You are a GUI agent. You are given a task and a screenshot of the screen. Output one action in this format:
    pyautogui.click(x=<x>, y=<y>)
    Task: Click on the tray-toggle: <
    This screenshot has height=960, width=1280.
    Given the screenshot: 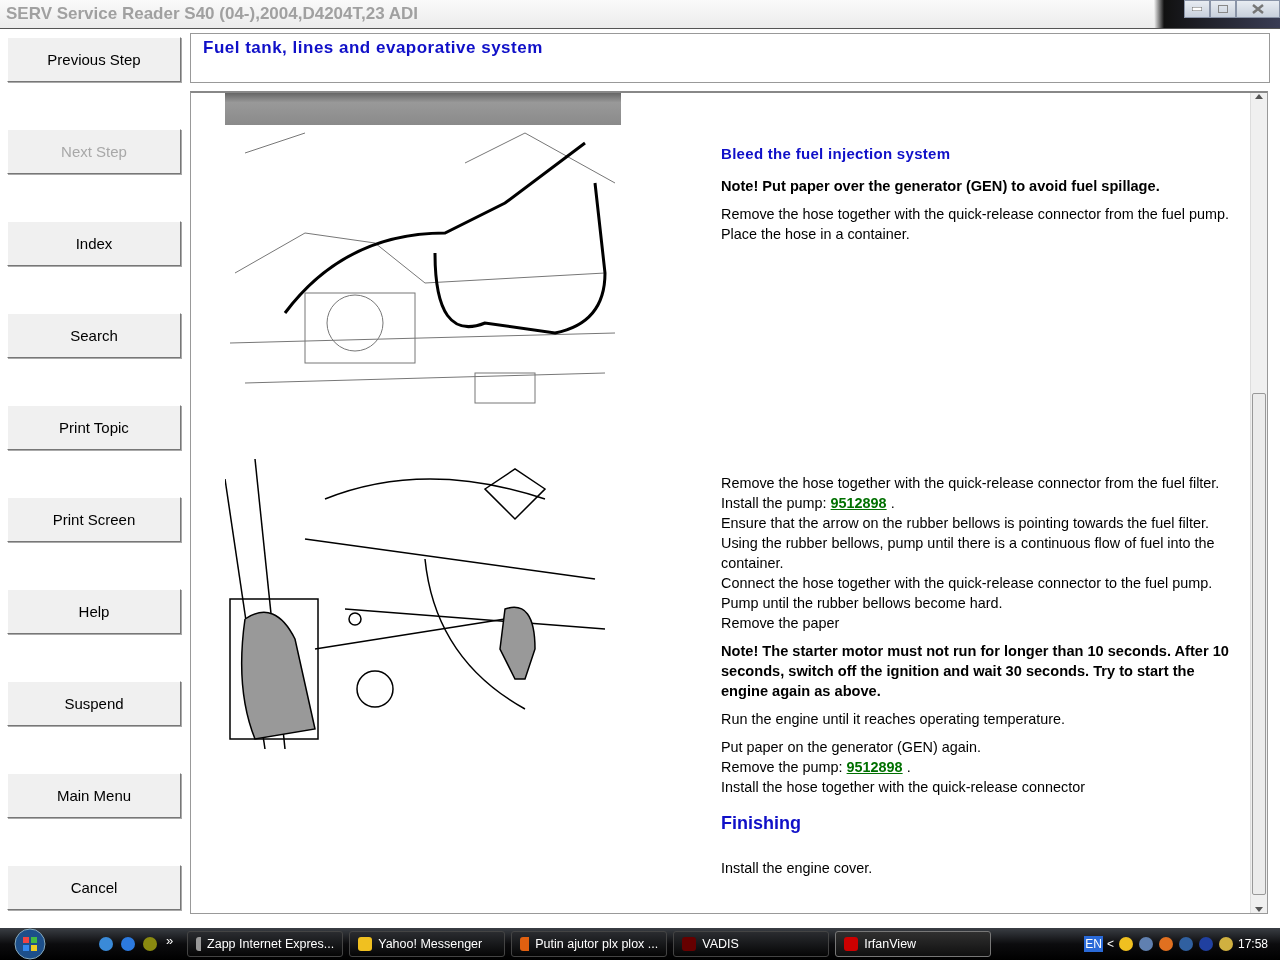 What is the action you would take?
    pyautogui.click(x=1110, y=944)
    